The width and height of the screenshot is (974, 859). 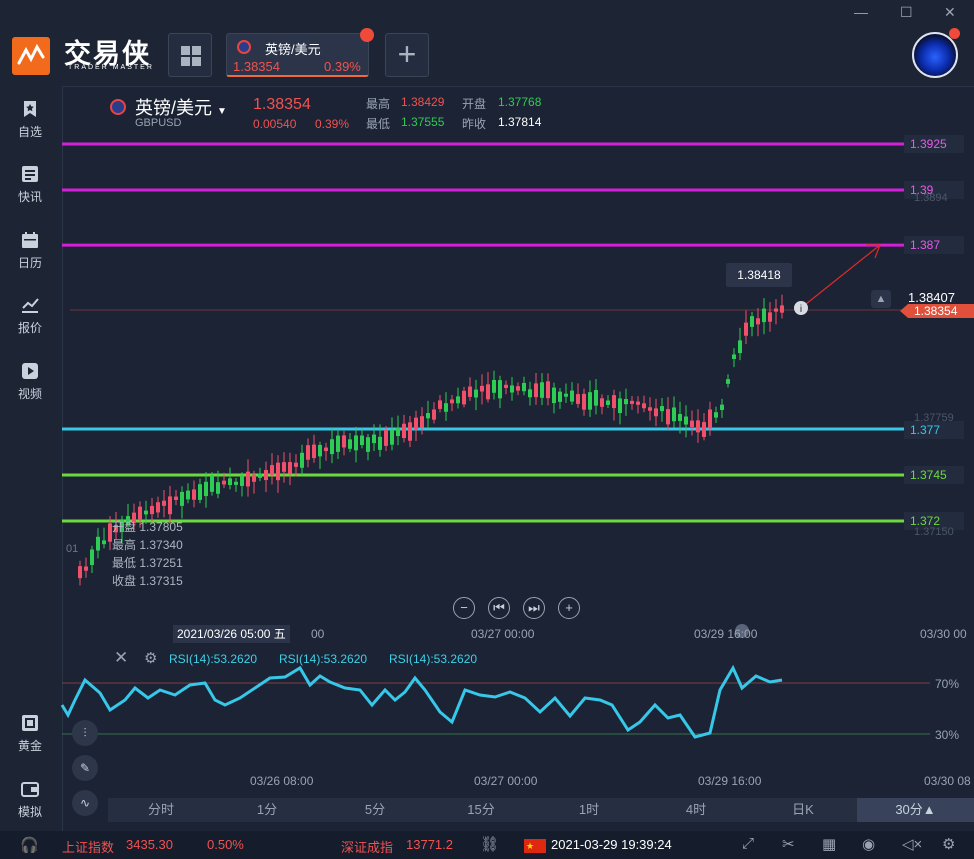 What do you see at coordinates (481, 810) in the screenshot?
I see `timeframe-15m: 15分` at bounding box center [481, 810].